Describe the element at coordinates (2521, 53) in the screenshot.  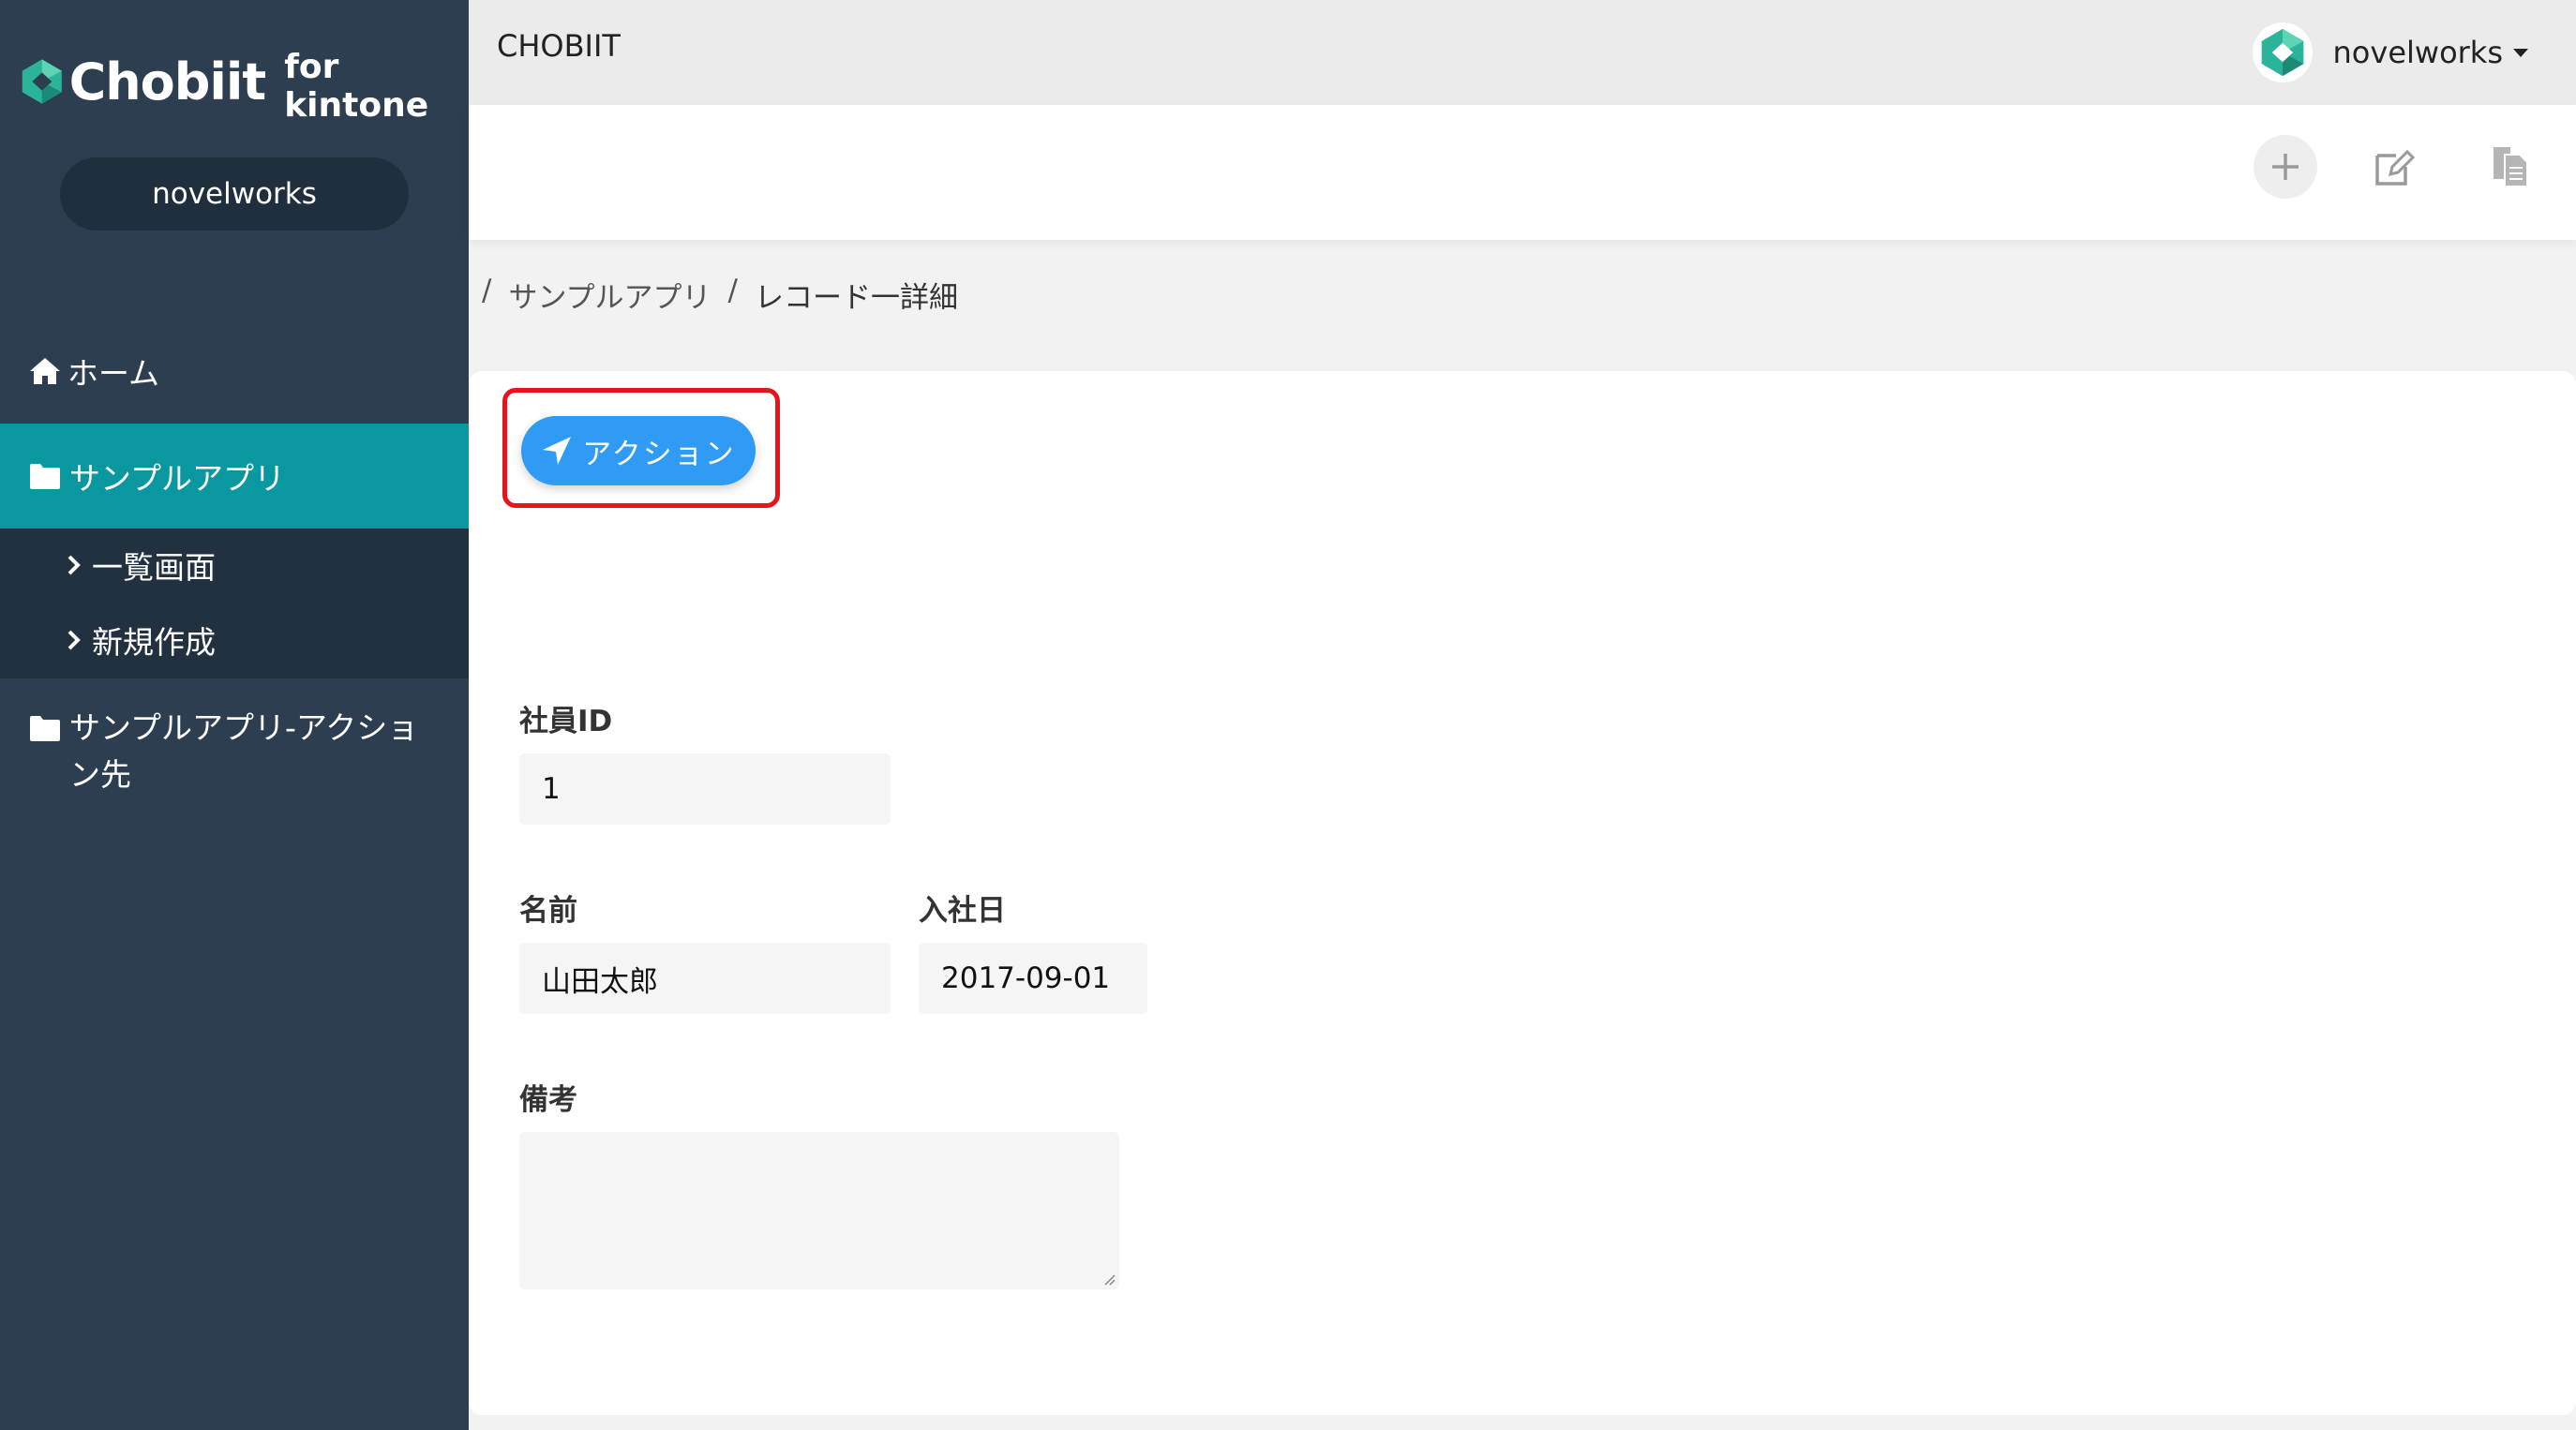
I see `caret-down-icon` at that location.